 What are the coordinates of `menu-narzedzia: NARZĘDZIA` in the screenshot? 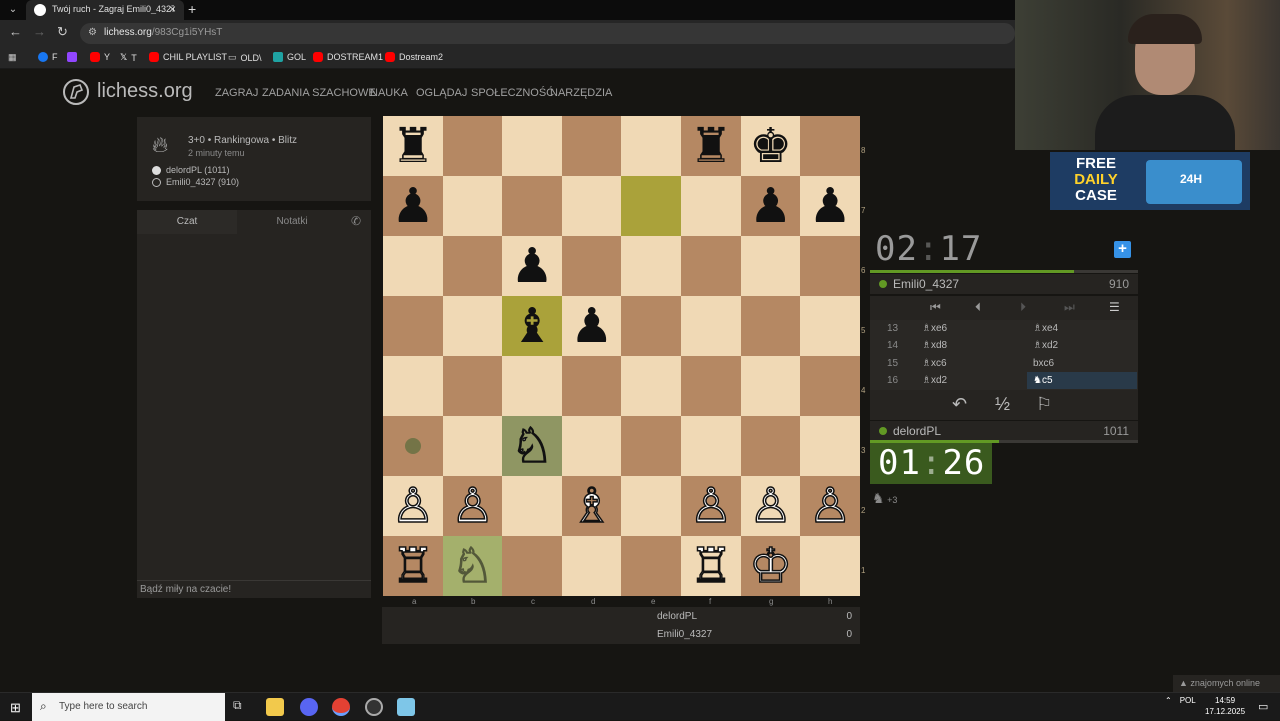 It's located at (581, 93).